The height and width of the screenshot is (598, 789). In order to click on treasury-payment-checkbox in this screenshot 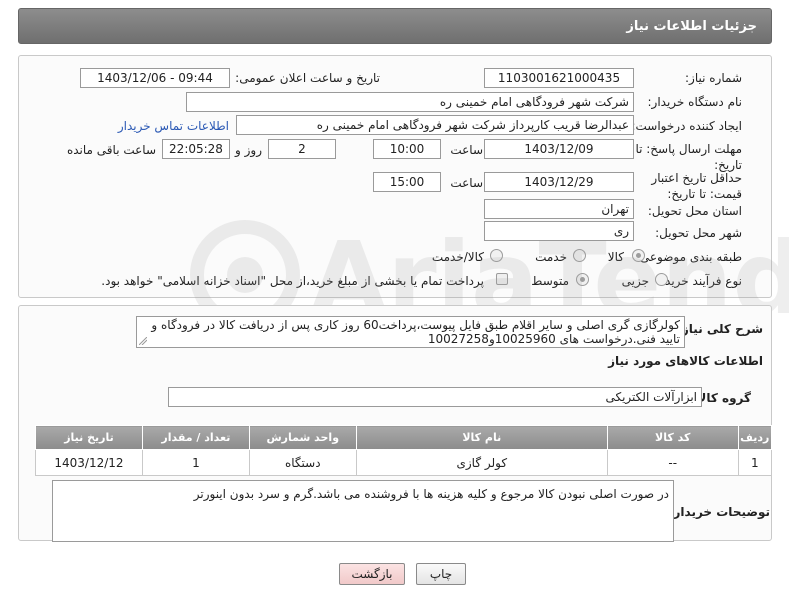, I will do `click(502, 279)`.